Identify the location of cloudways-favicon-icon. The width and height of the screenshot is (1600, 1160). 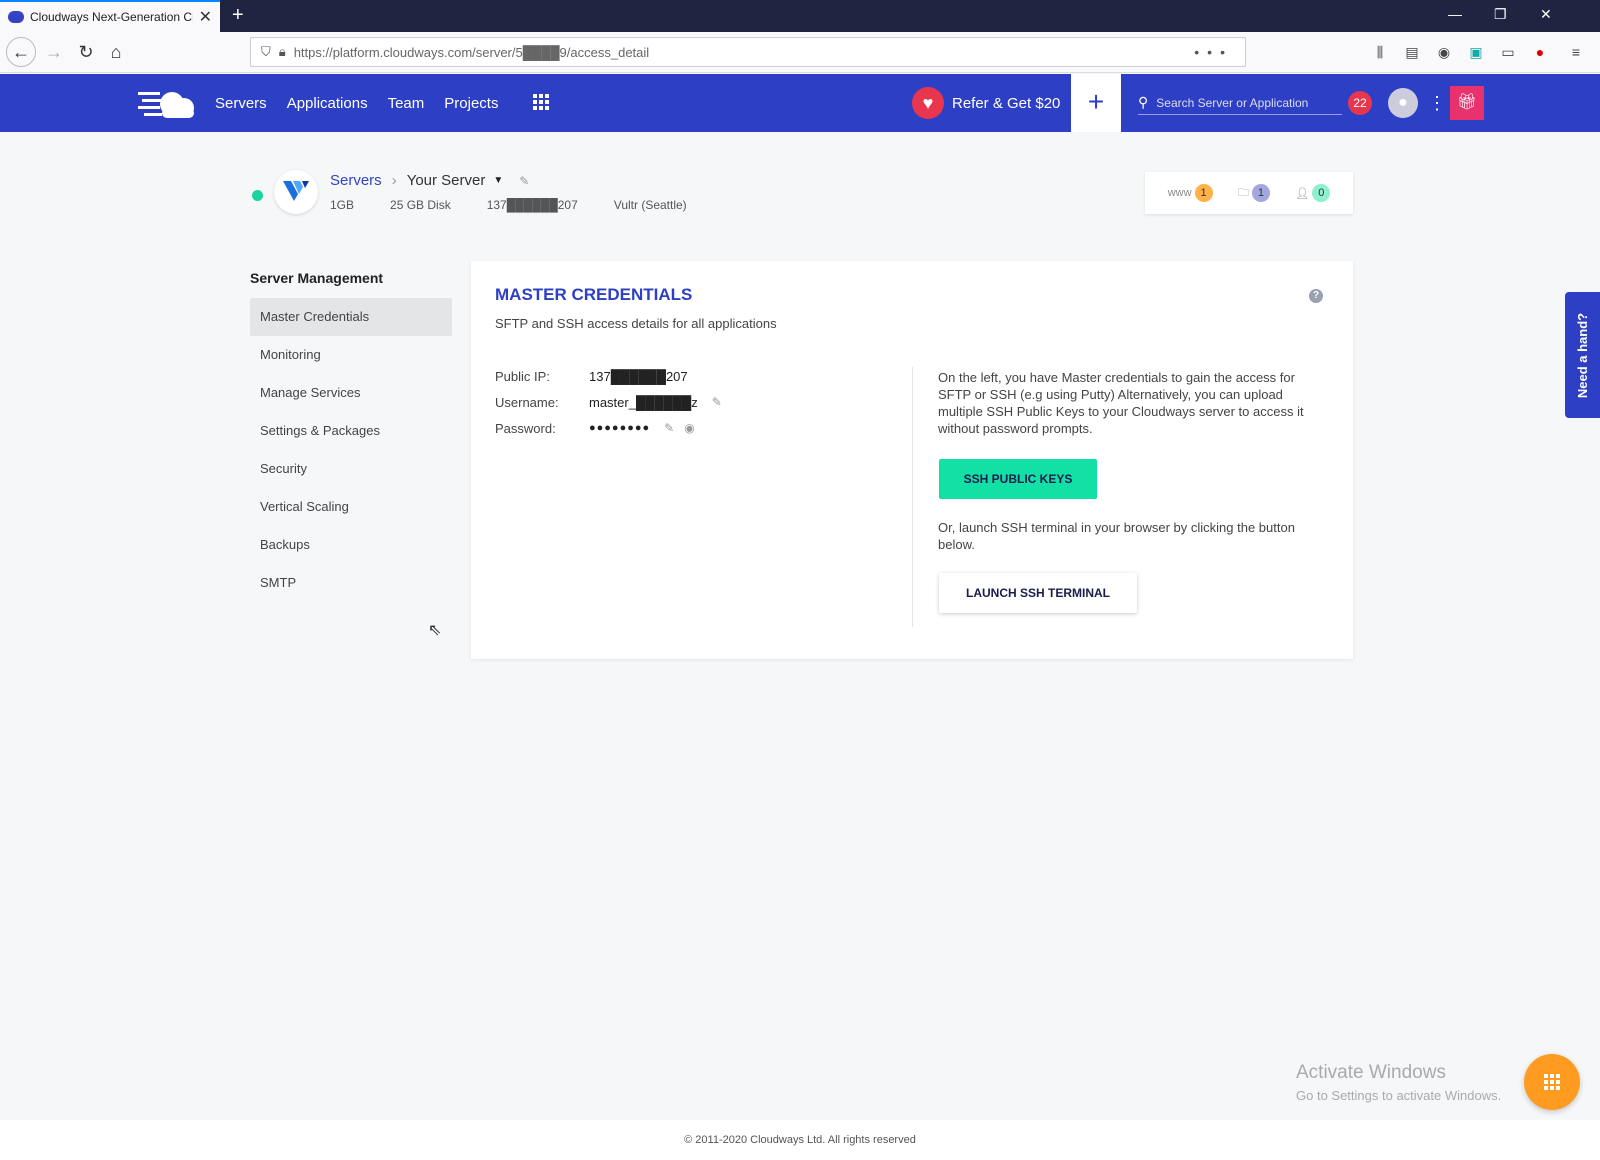
(16, 17).